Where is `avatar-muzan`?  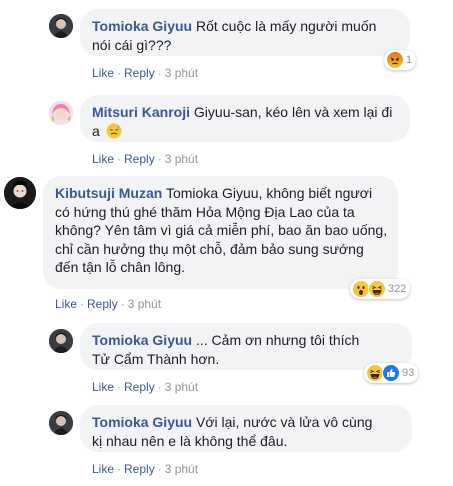 avatar-muzan is located at coordinates (20, 193).